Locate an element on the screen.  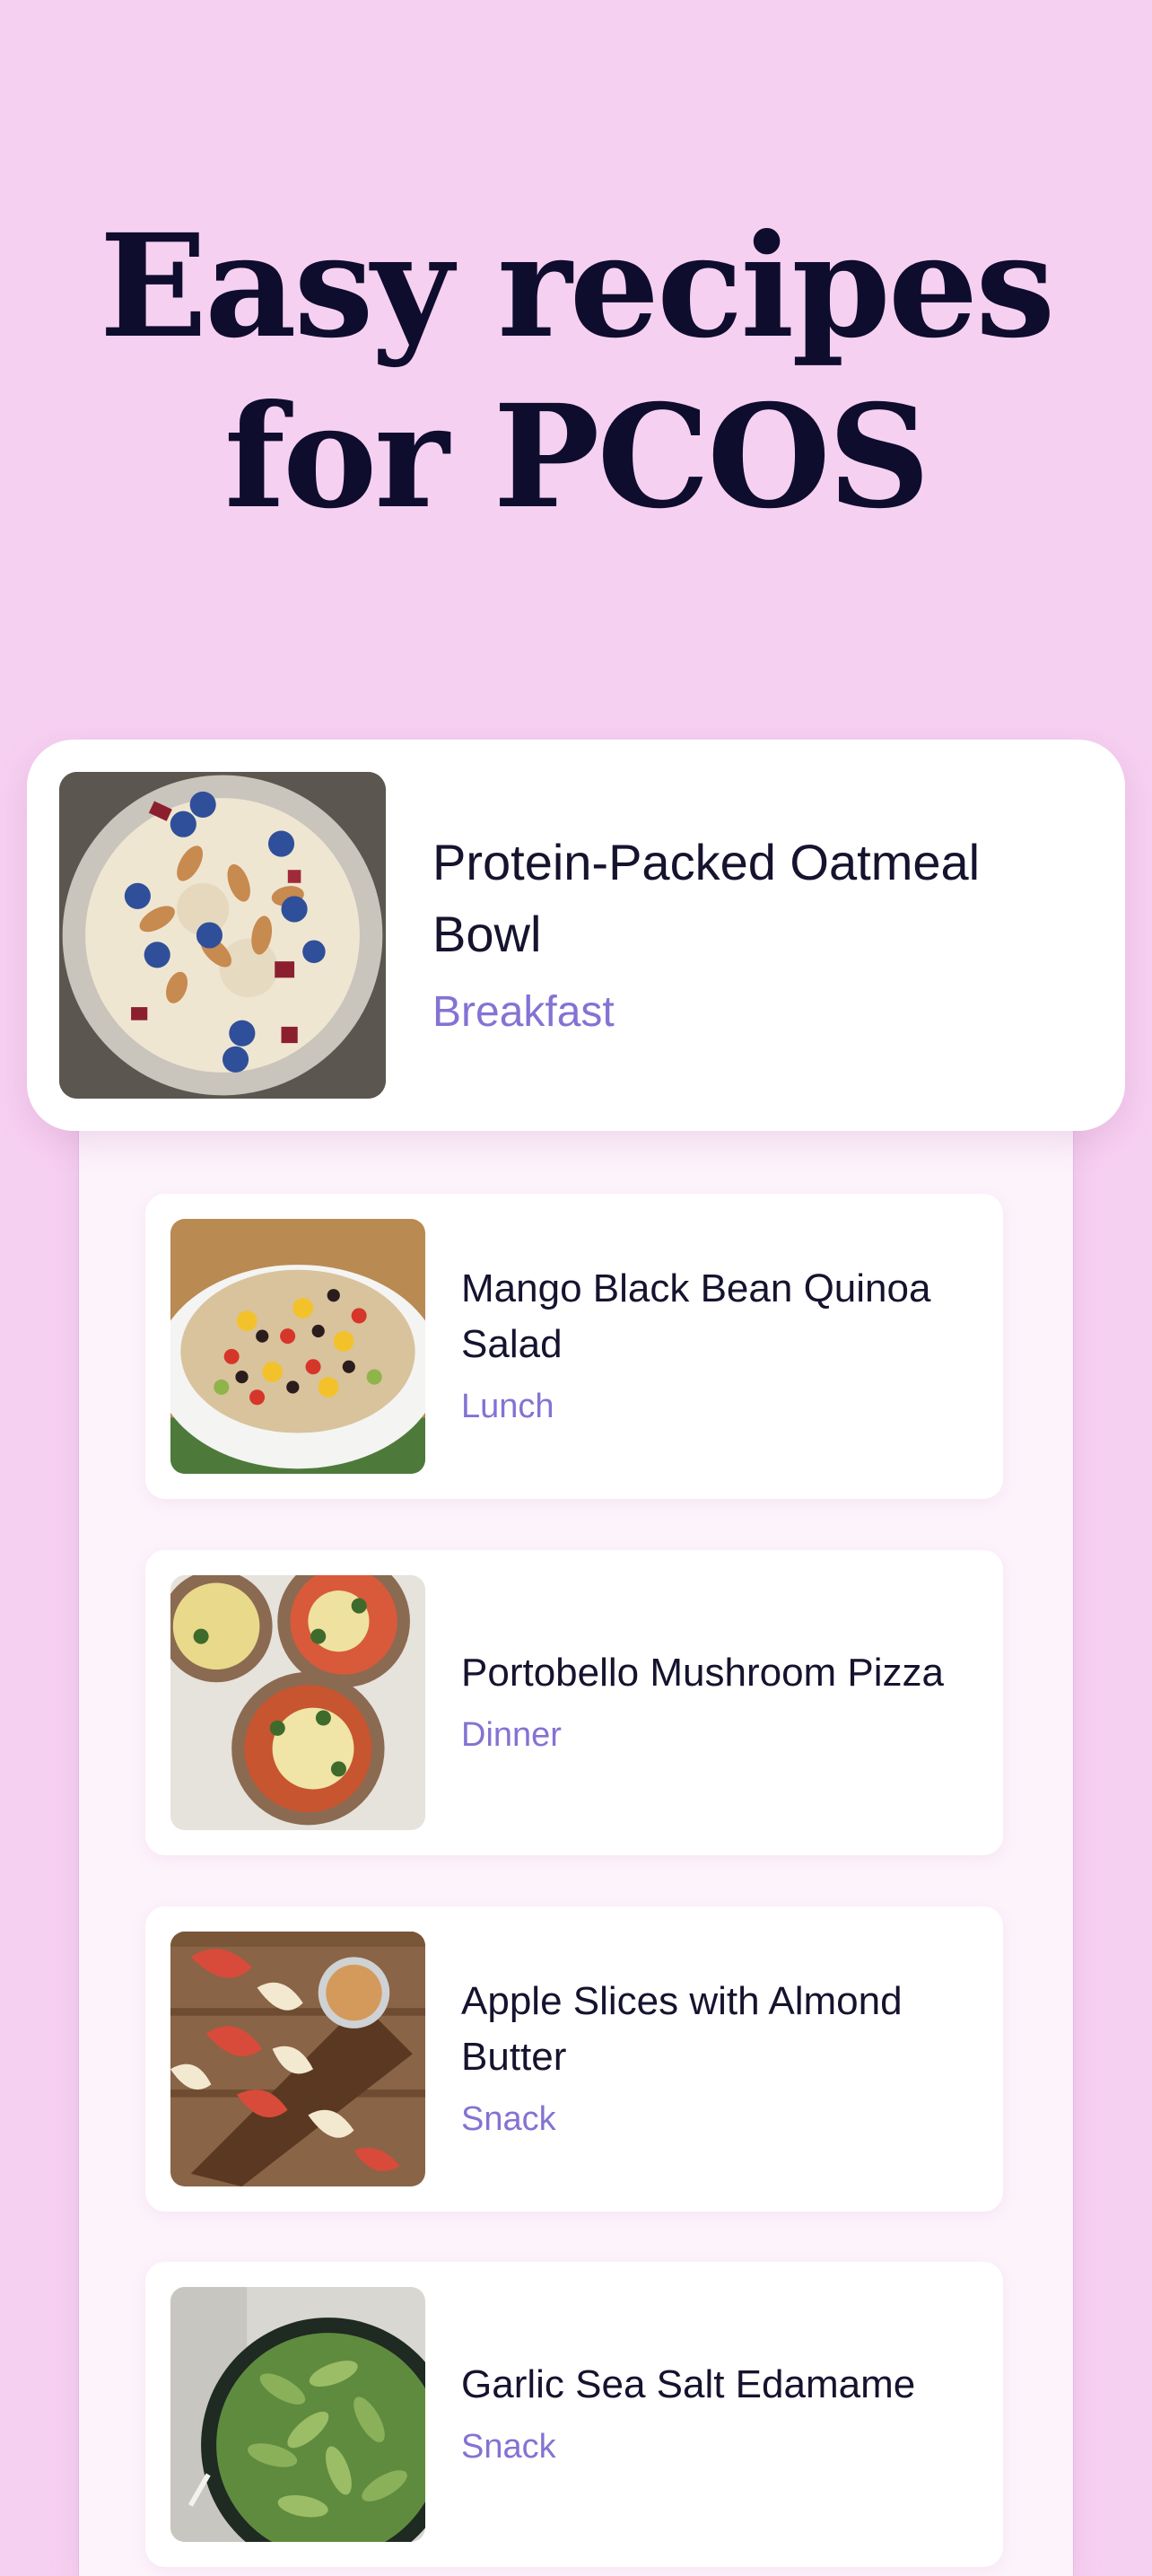
recipe-title: Mango Black Bean Quinoa Salad is located at coordinates (696, 1316).